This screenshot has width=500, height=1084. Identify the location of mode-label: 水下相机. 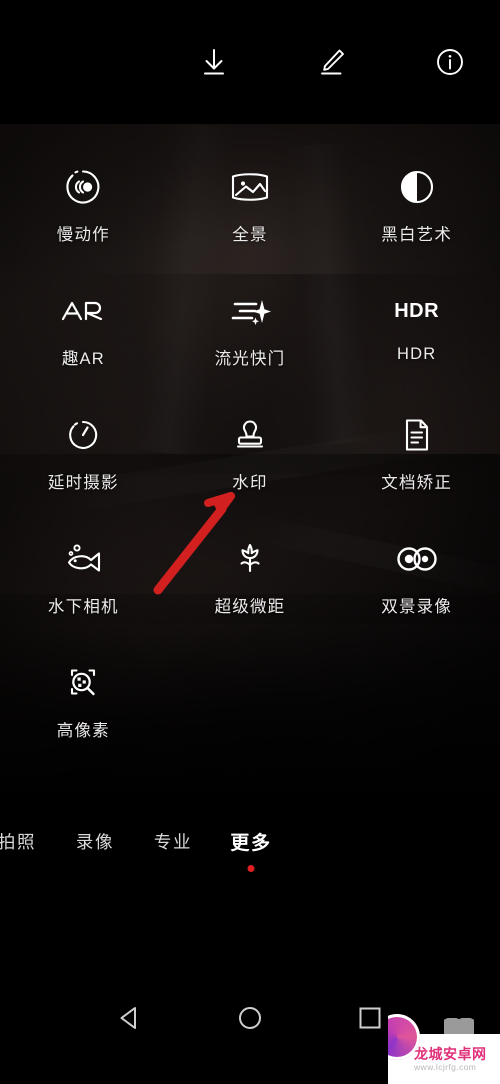
(83, 607).